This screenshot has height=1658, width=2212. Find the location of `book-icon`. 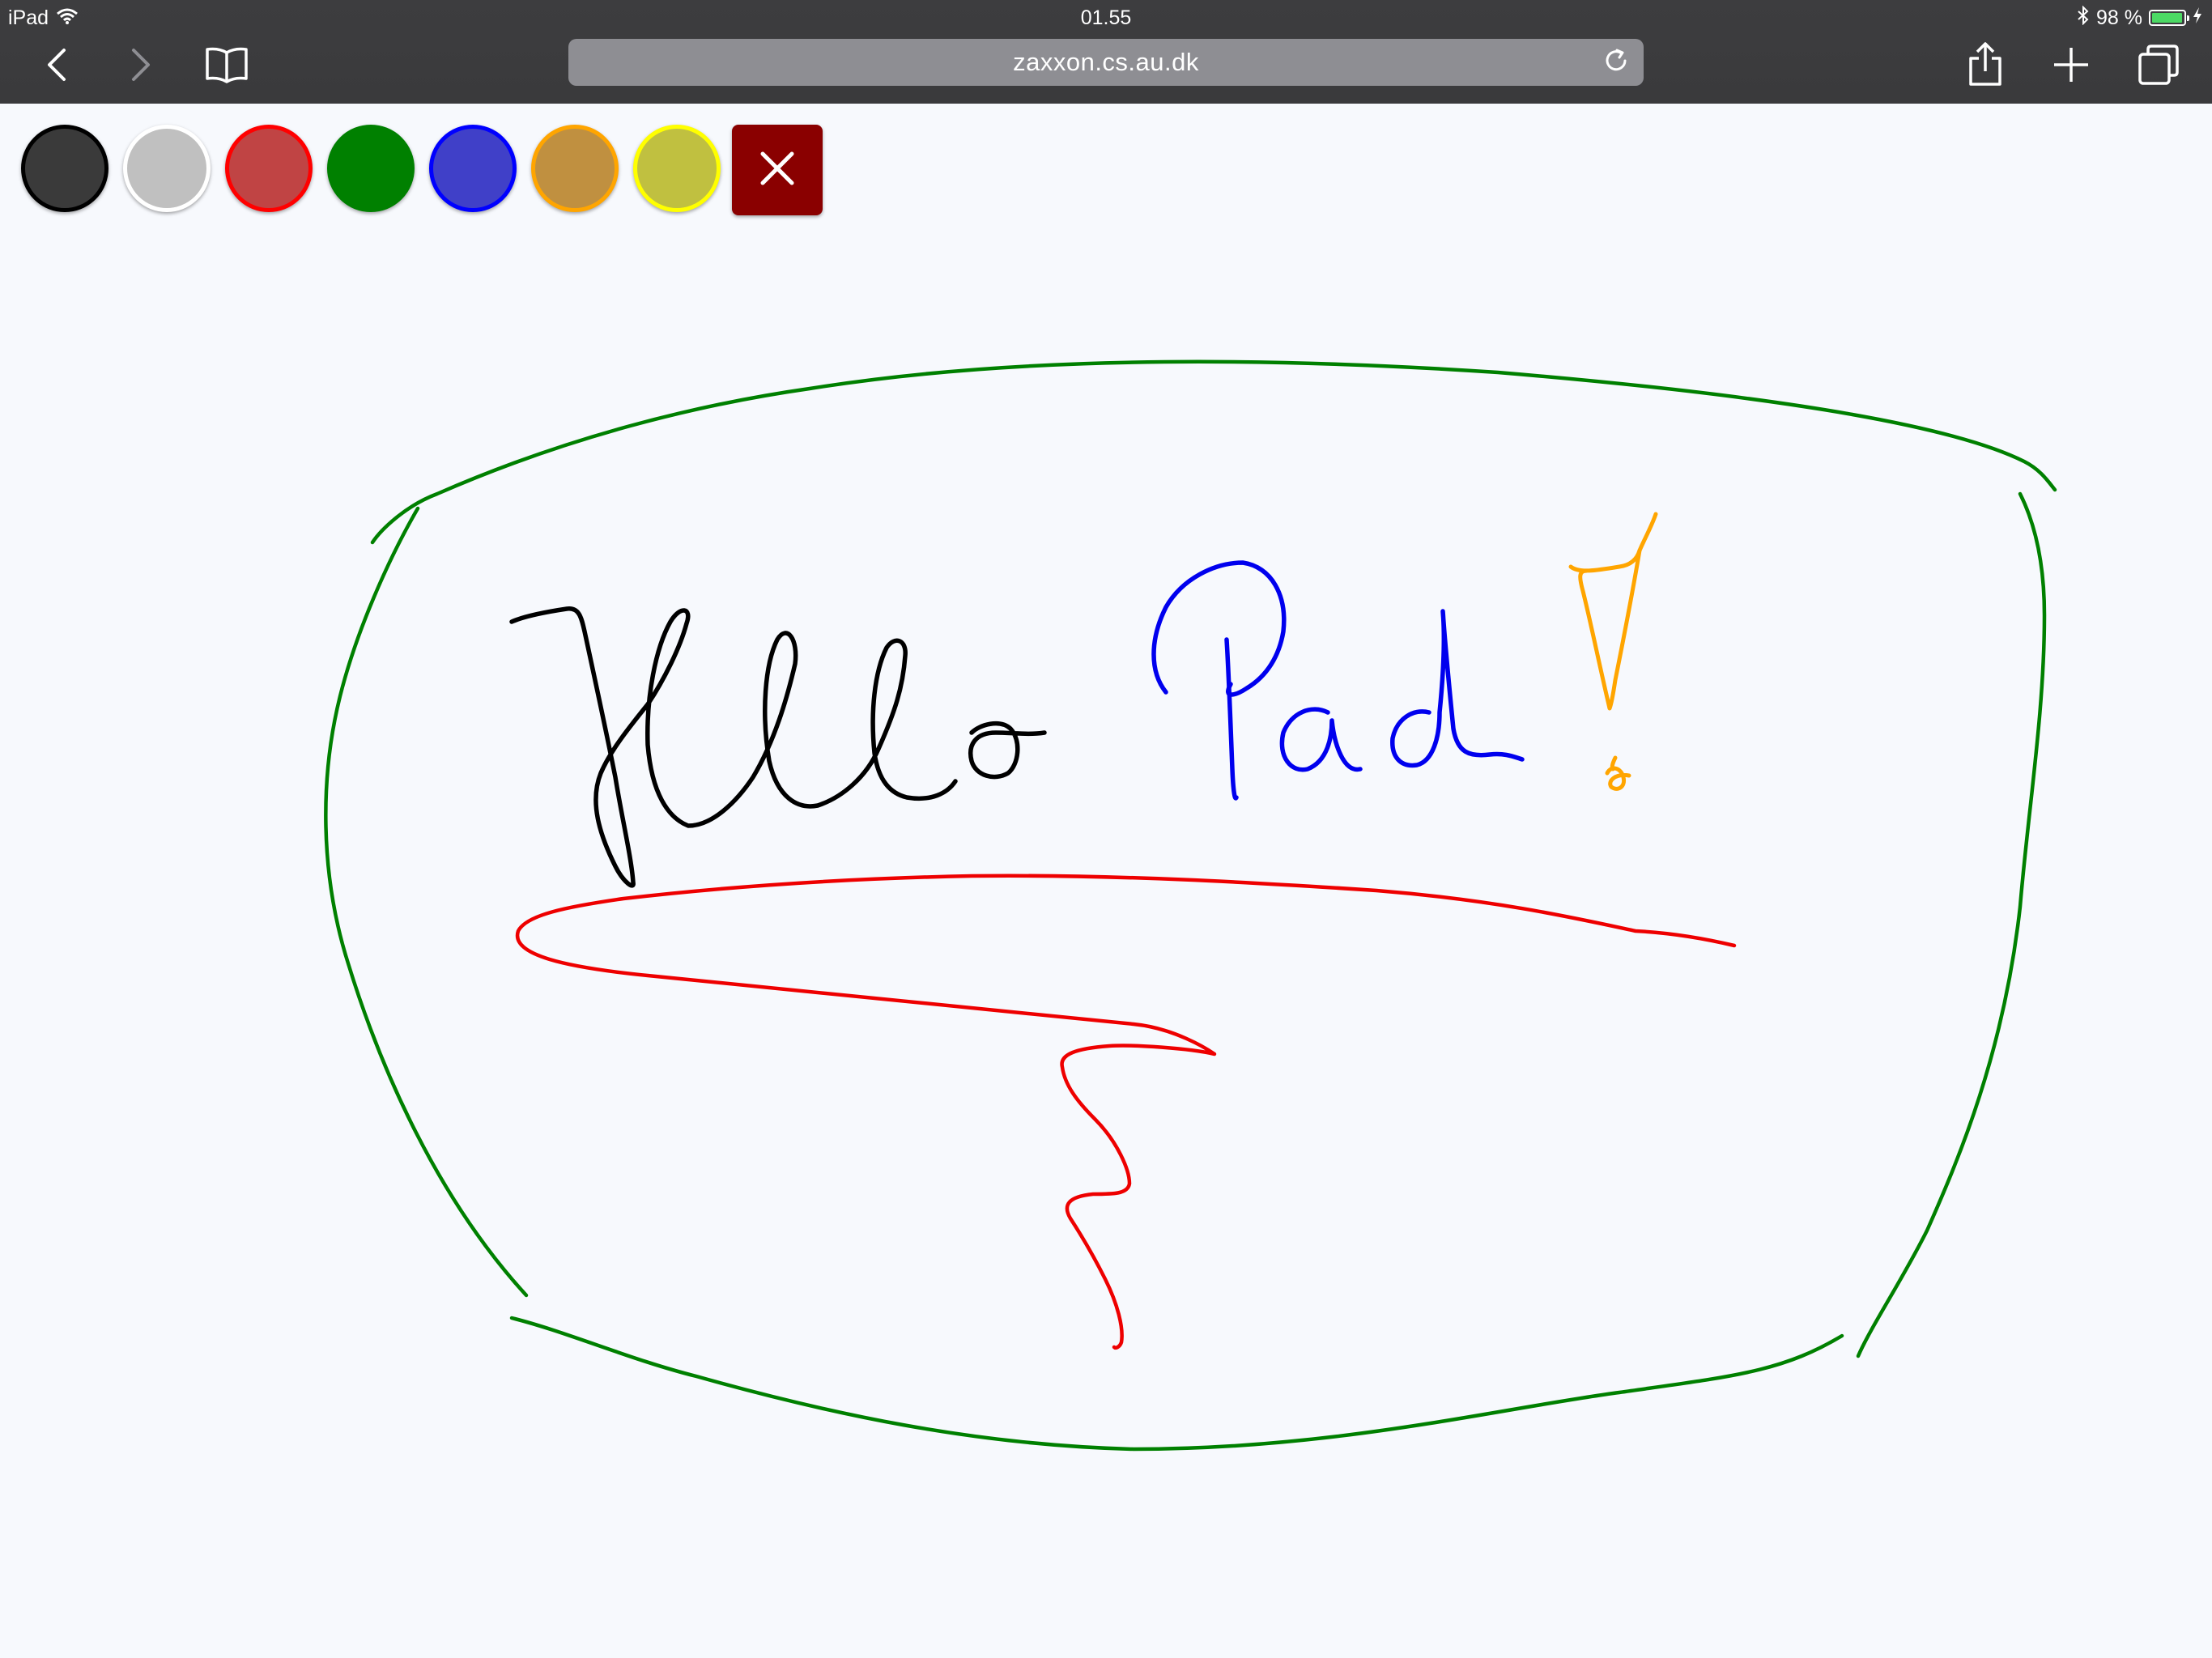

book-icon is located at coordinates (227, 64).